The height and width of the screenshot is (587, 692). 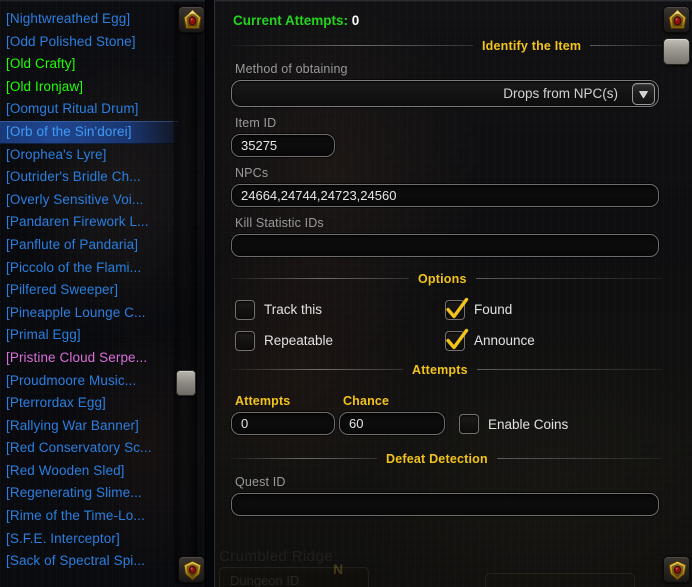 I want to click on attempts-label: Attempts, so click(x=263, y=401).